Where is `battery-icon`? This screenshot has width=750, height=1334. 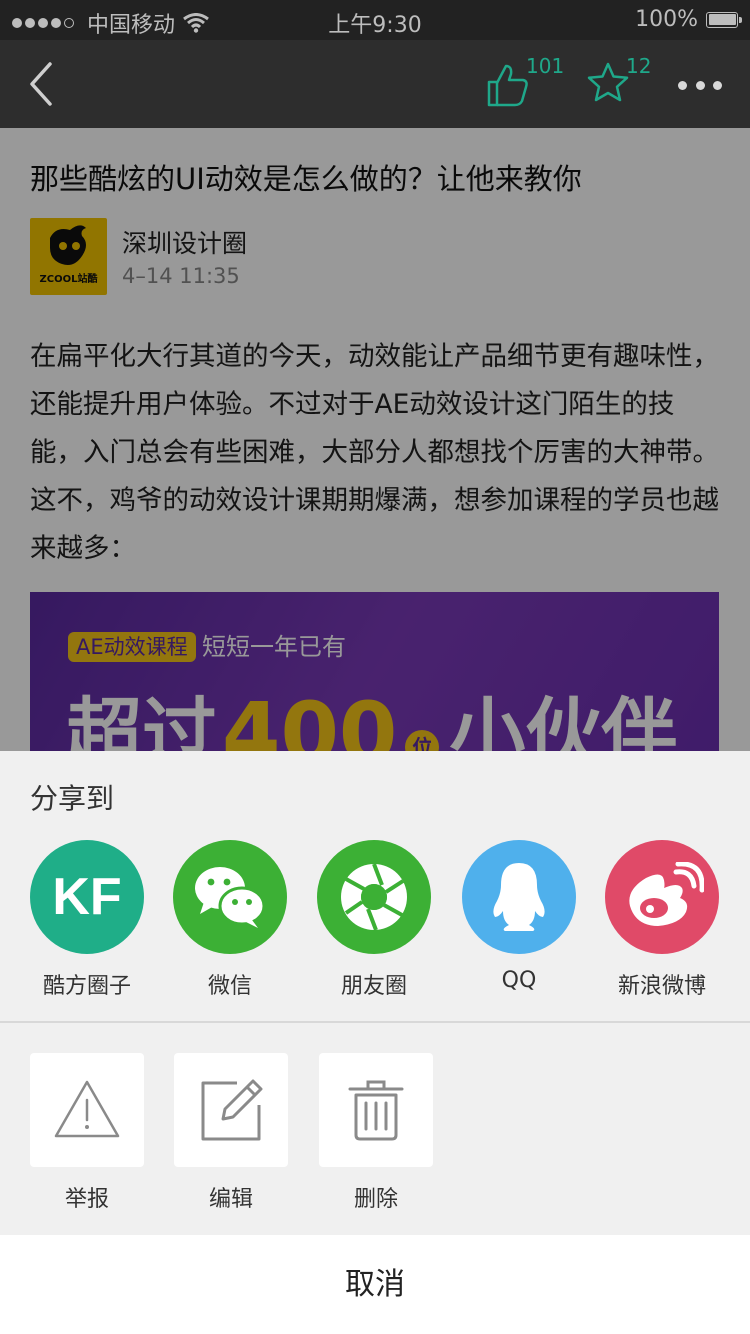
battery-icon is located at coordinates (724, 19).